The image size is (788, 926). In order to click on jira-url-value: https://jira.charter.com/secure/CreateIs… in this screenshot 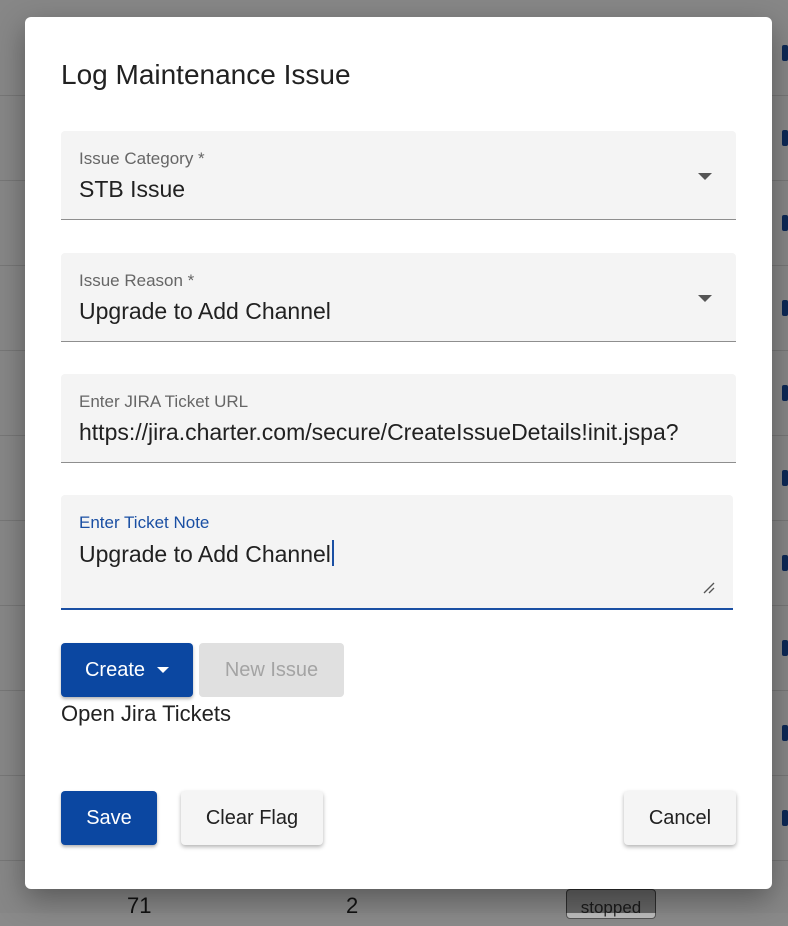, I will do `click(379, 432)`.